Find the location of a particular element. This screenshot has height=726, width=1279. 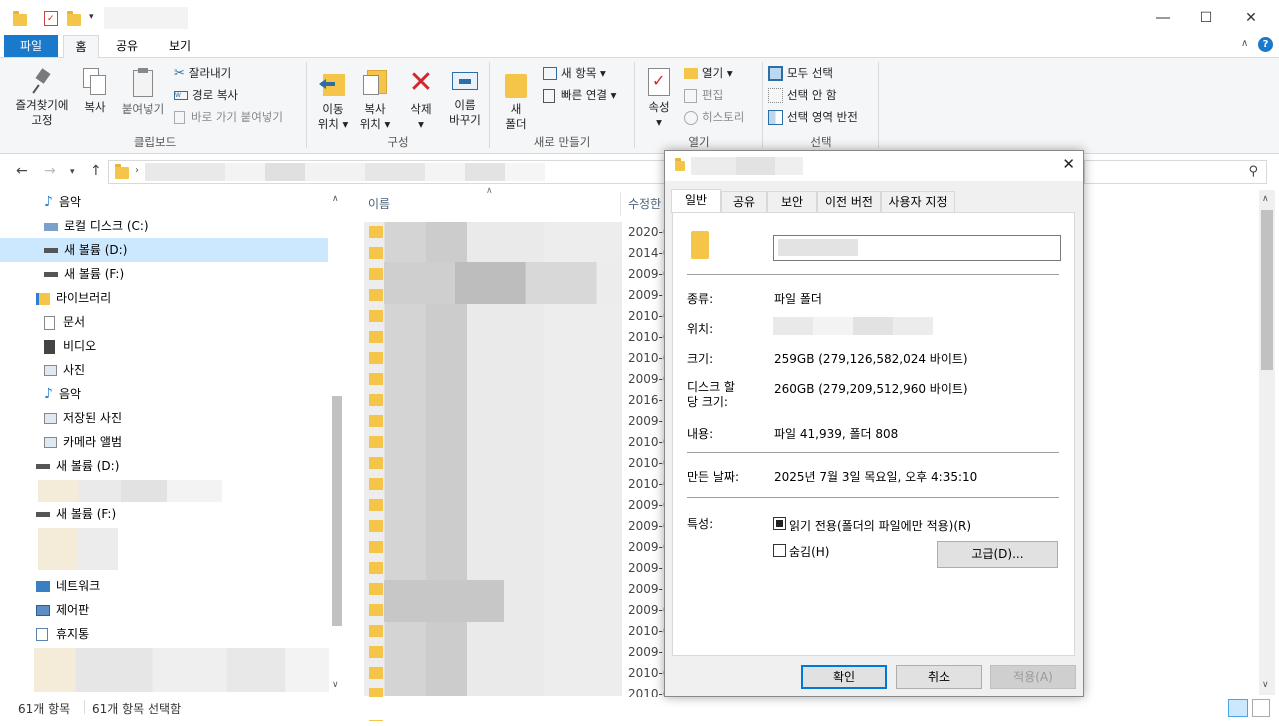

close-button: ✕ is located at coordinates (1251, 18).